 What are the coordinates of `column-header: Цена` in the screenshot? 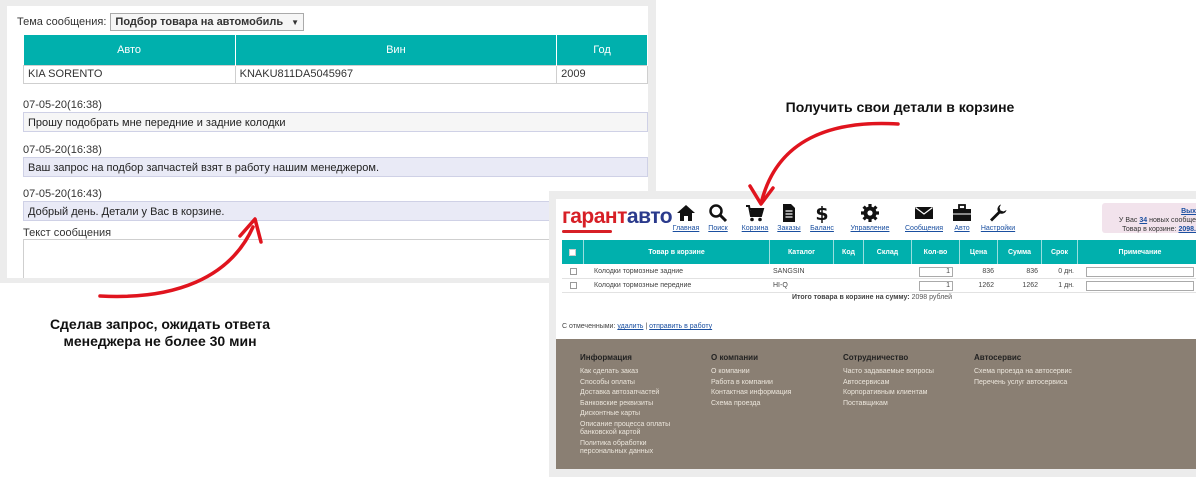 It's located at (979, 252).